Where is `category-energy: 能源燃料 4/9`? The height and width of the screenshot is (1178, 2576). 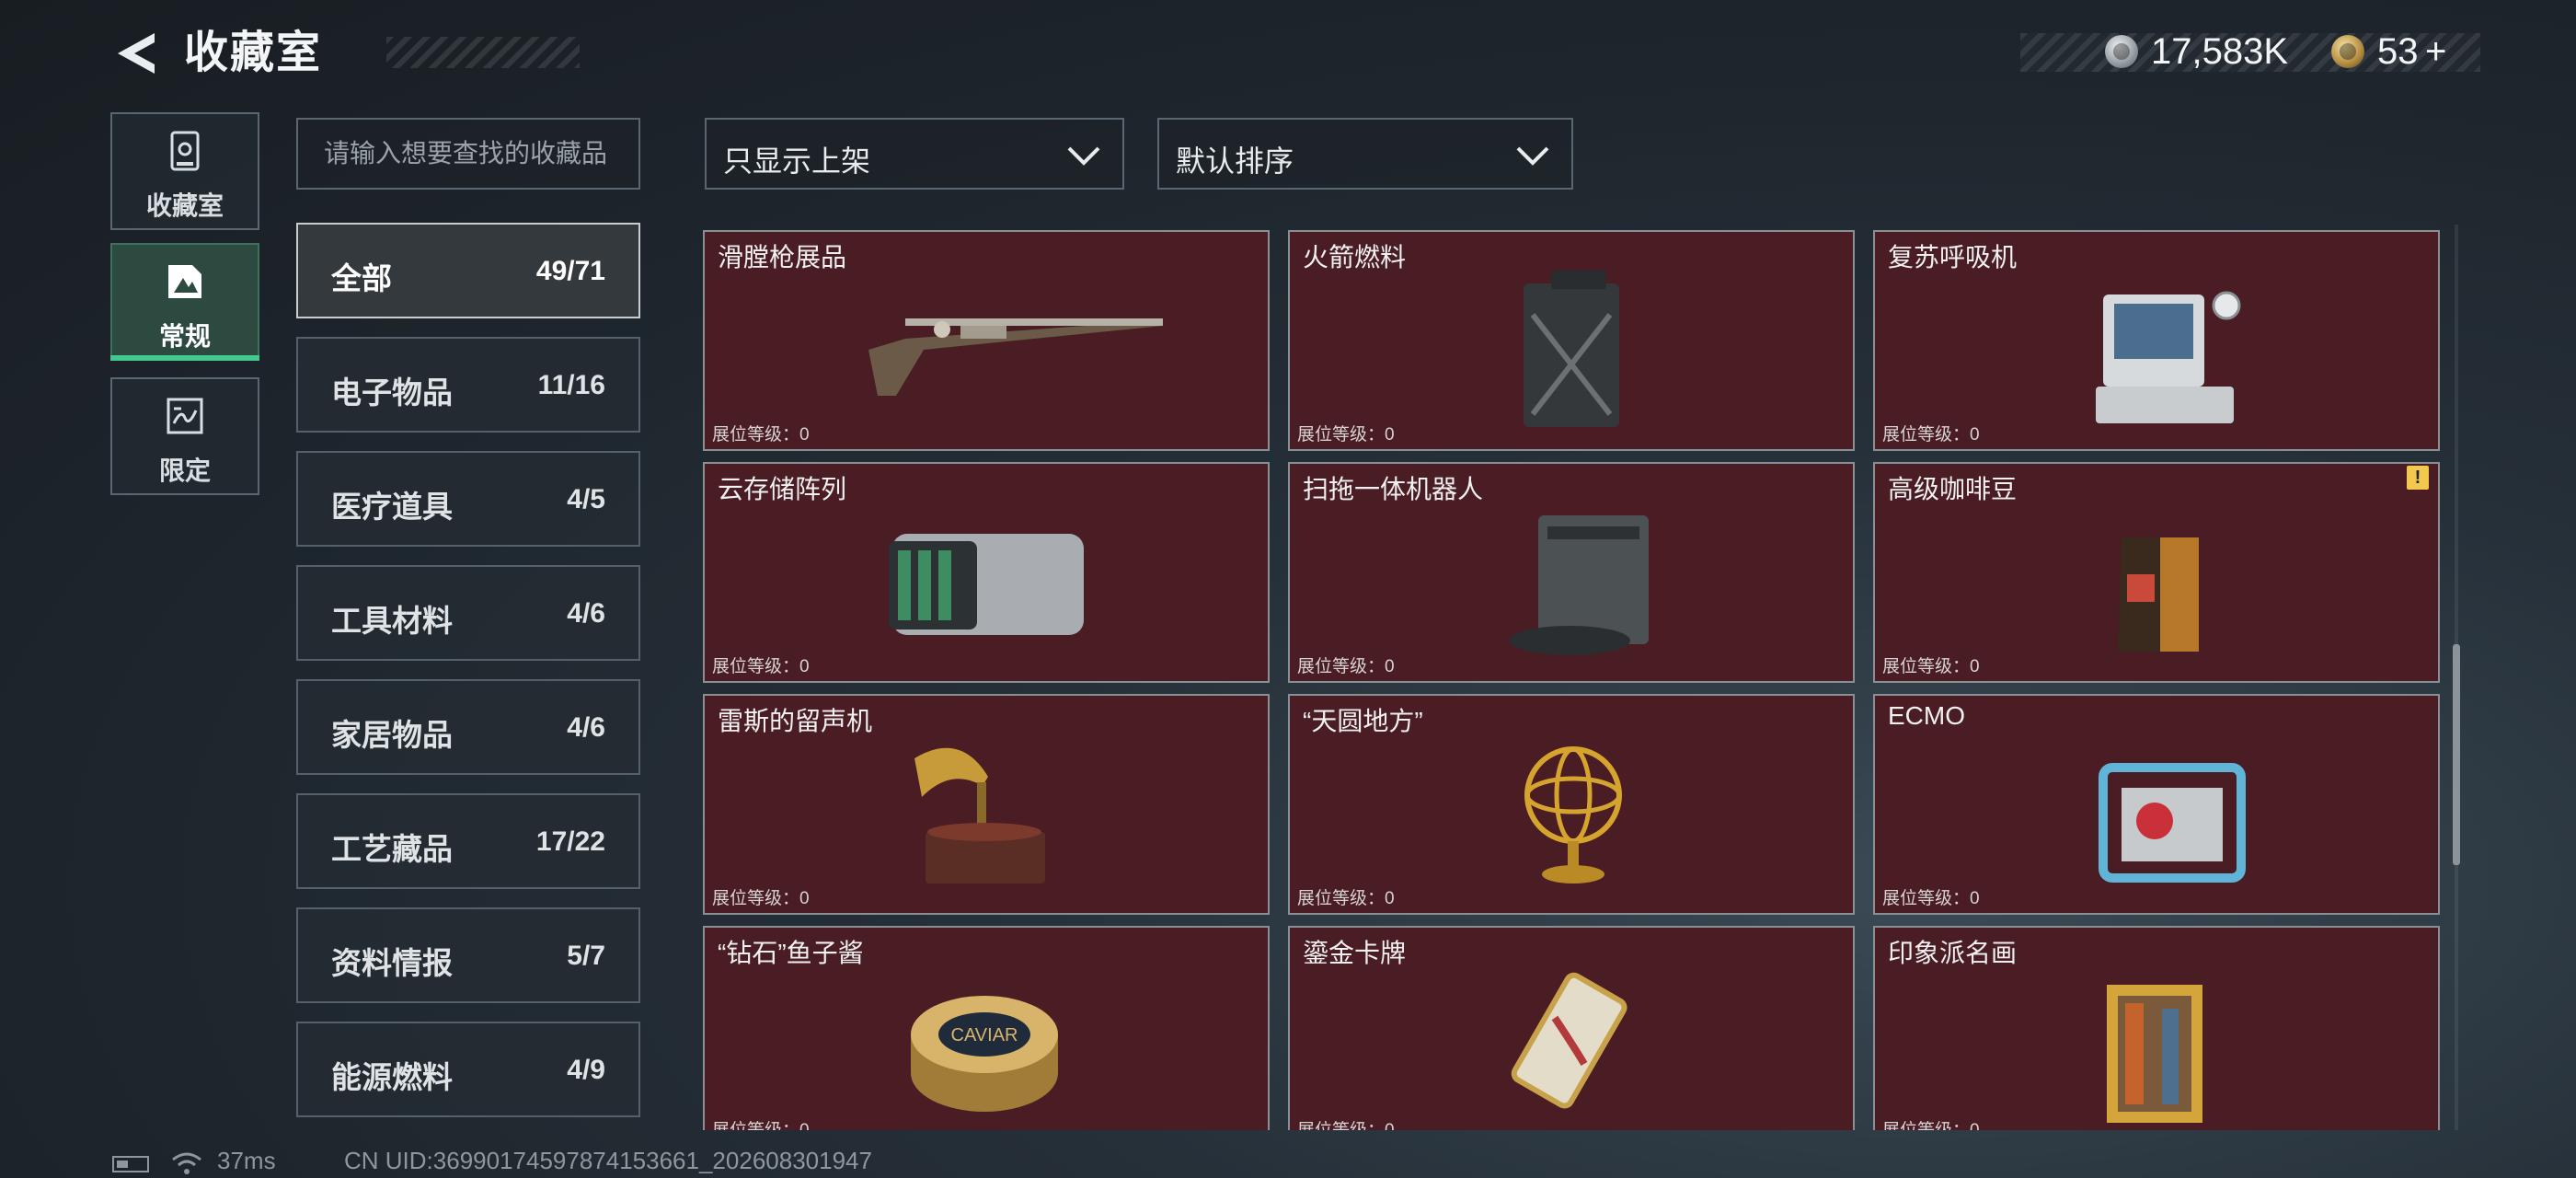 category-energy: 能源燃料 4/9 is located at coordinates (468, 1069).